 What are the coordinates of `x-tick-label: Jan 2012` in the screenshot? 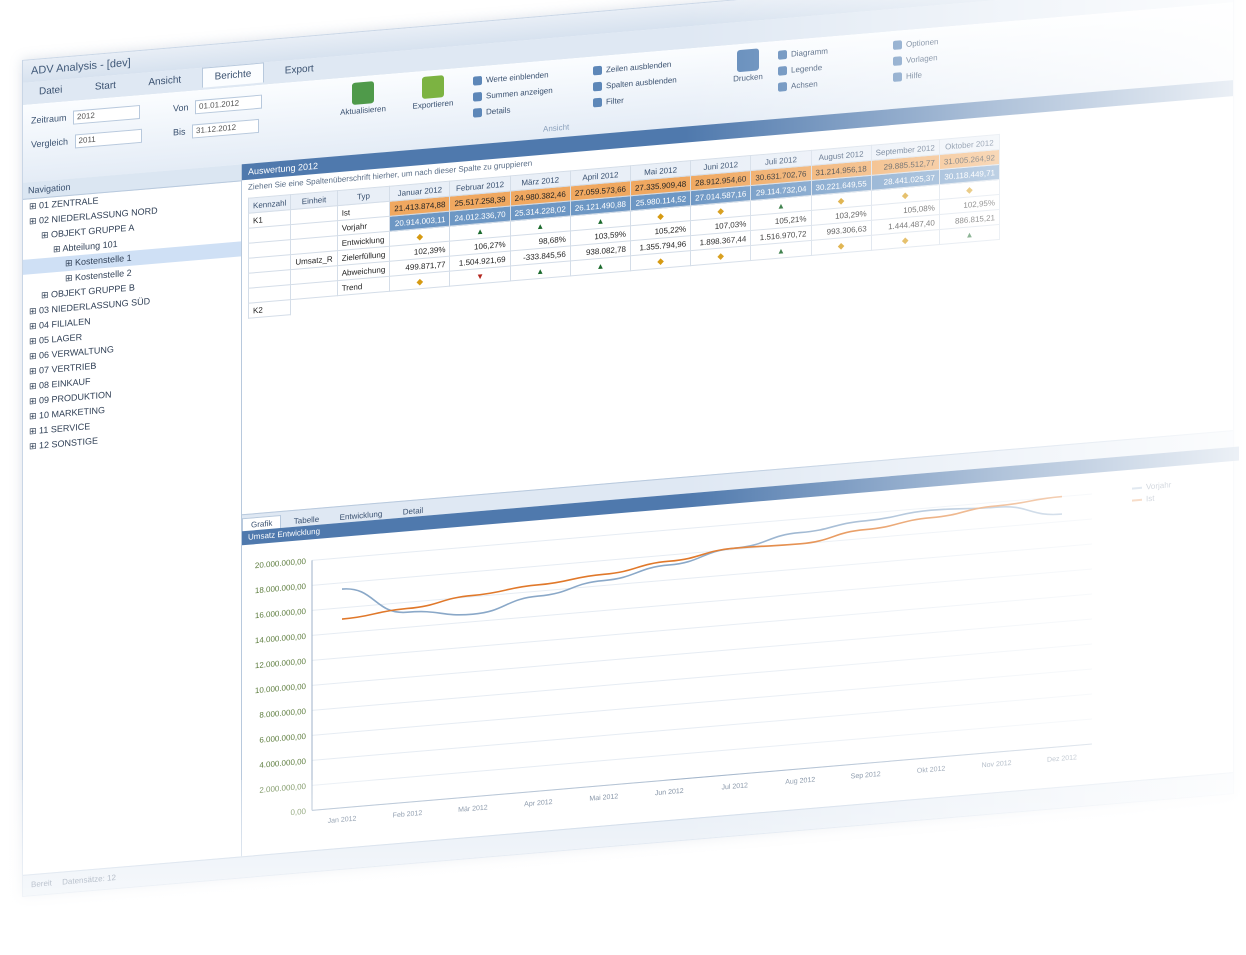 It's located at (342, 820).